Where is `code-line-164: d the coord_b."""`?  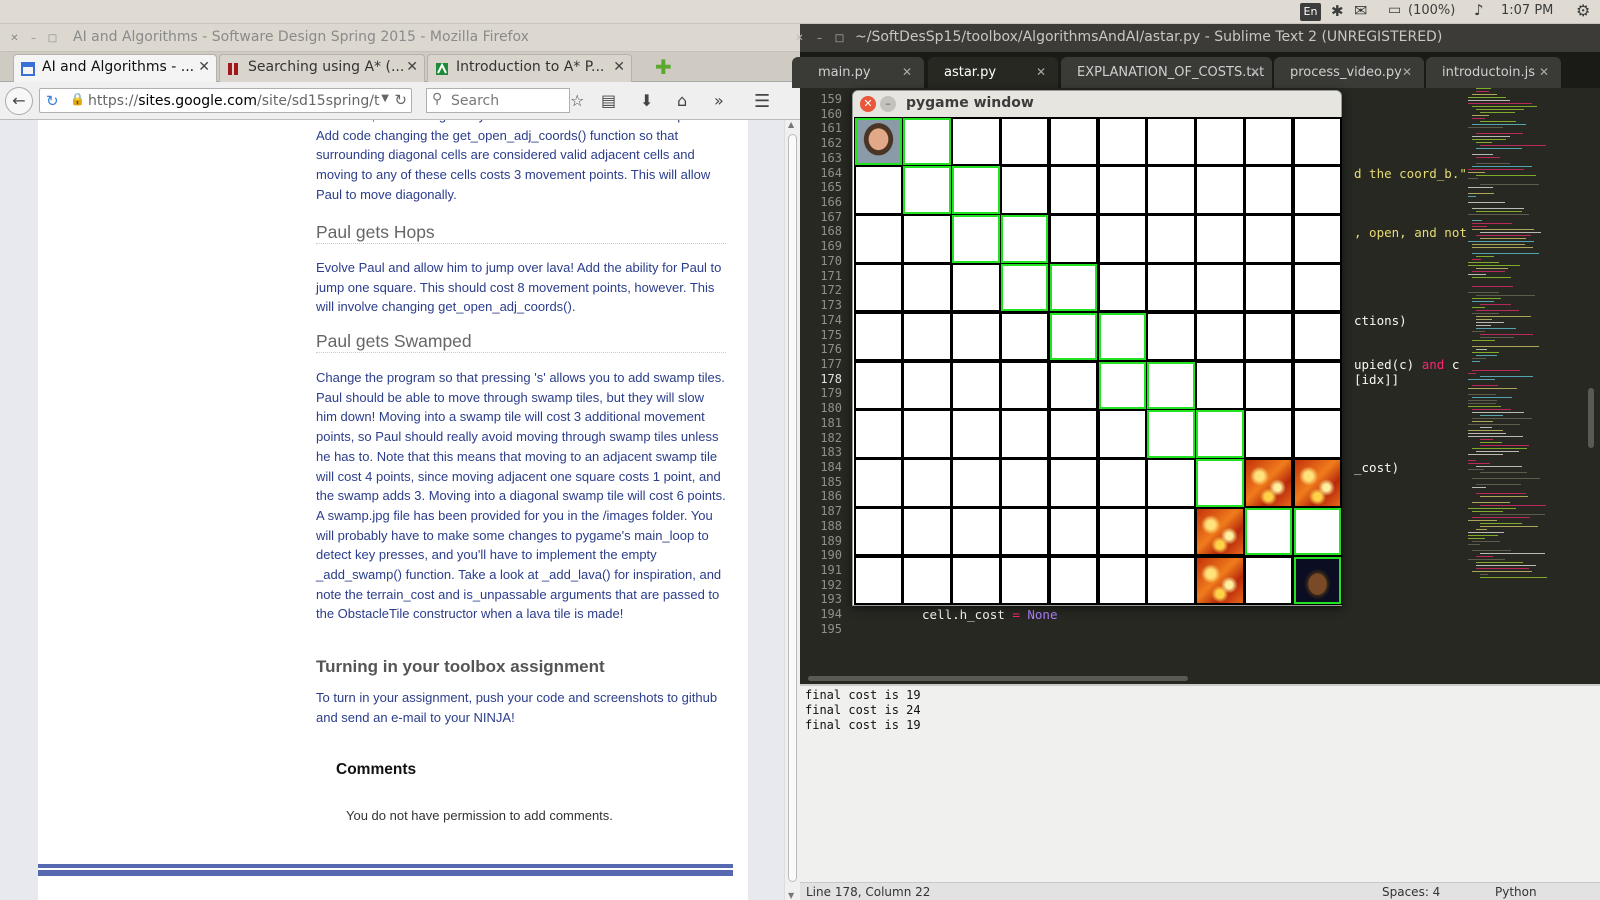
code-line-164: d the coord_b.""" is located at coordinates (1418, 173).